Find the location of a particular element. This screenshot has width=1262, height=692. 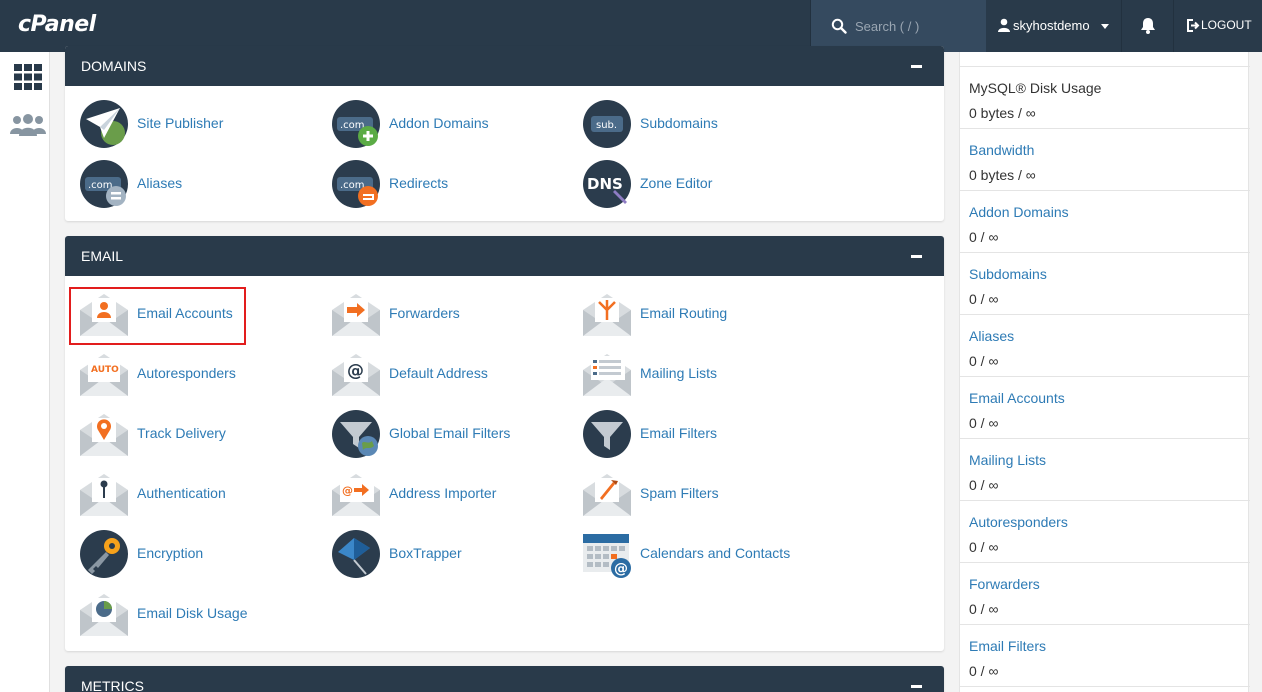

mailing-lists-link: Mailing Lists is located at coordinates (688, 374).